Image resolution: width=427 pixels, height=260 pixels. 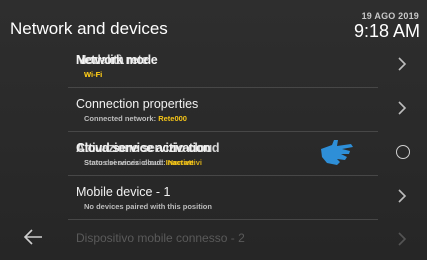 I want to click on item-label-it: Modalità rete, so click(x=112, y=60).